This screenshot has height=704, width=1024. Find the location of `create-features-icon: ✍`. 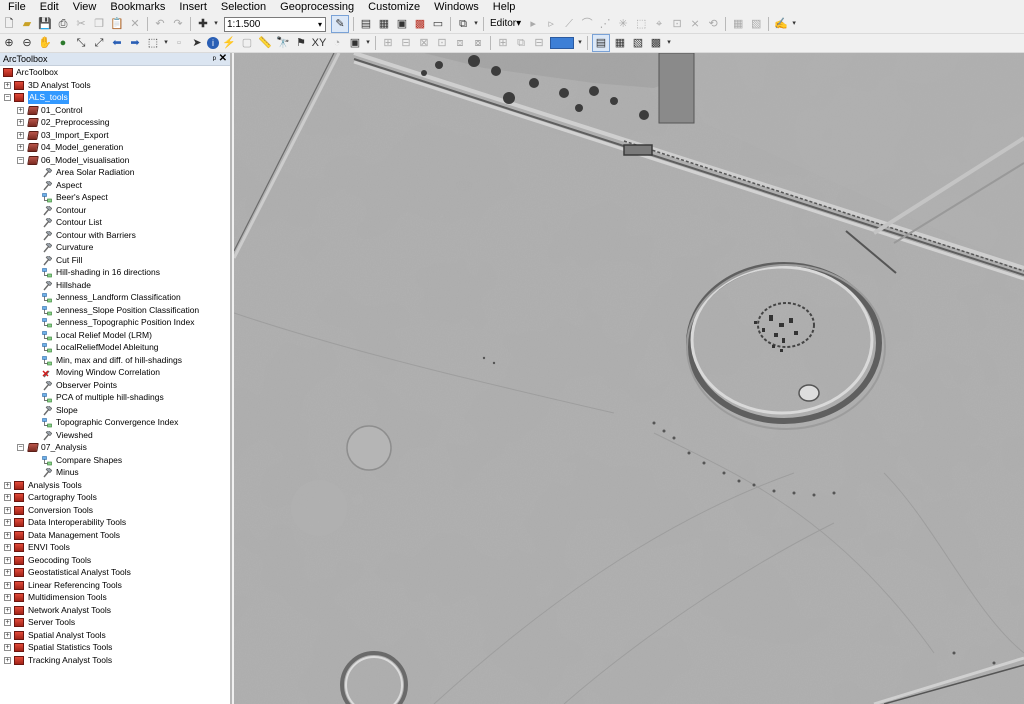

create-features-icon: ✍ is located at coordinates (781, 24).